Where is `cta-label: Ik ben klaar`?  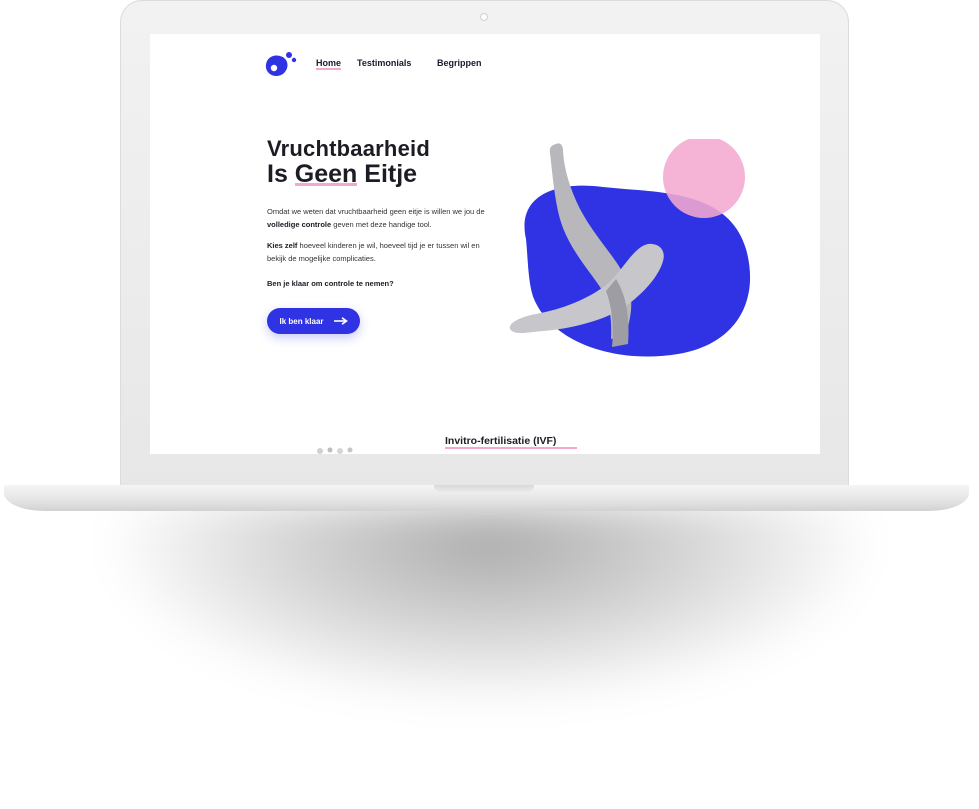
cta-label: Ik ben klaar is located at coordinates (301, 321).